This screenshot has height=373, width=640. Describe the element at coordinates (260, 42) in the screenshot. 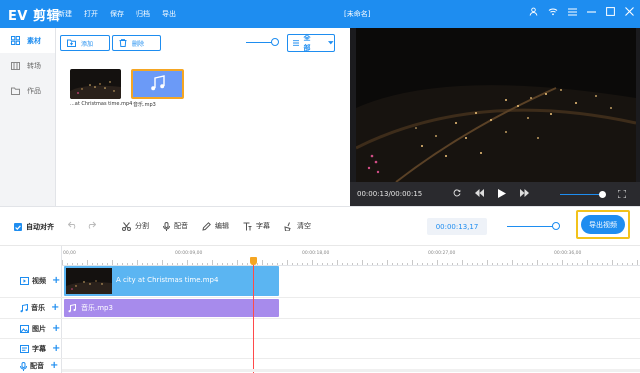

I see `thumbnail-size-slider-track` at that location.